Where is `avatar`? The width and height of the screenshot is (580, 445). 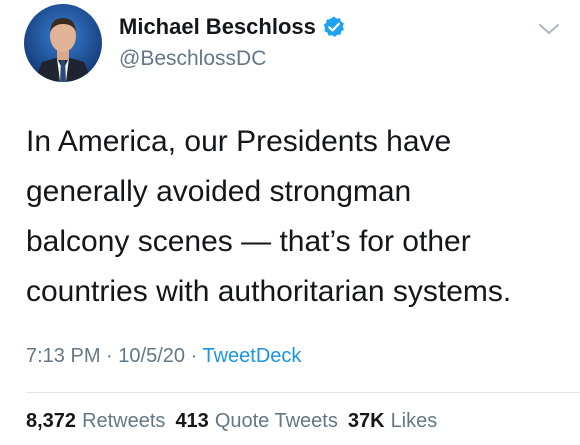
avatar is located at coordinates (63, 43).